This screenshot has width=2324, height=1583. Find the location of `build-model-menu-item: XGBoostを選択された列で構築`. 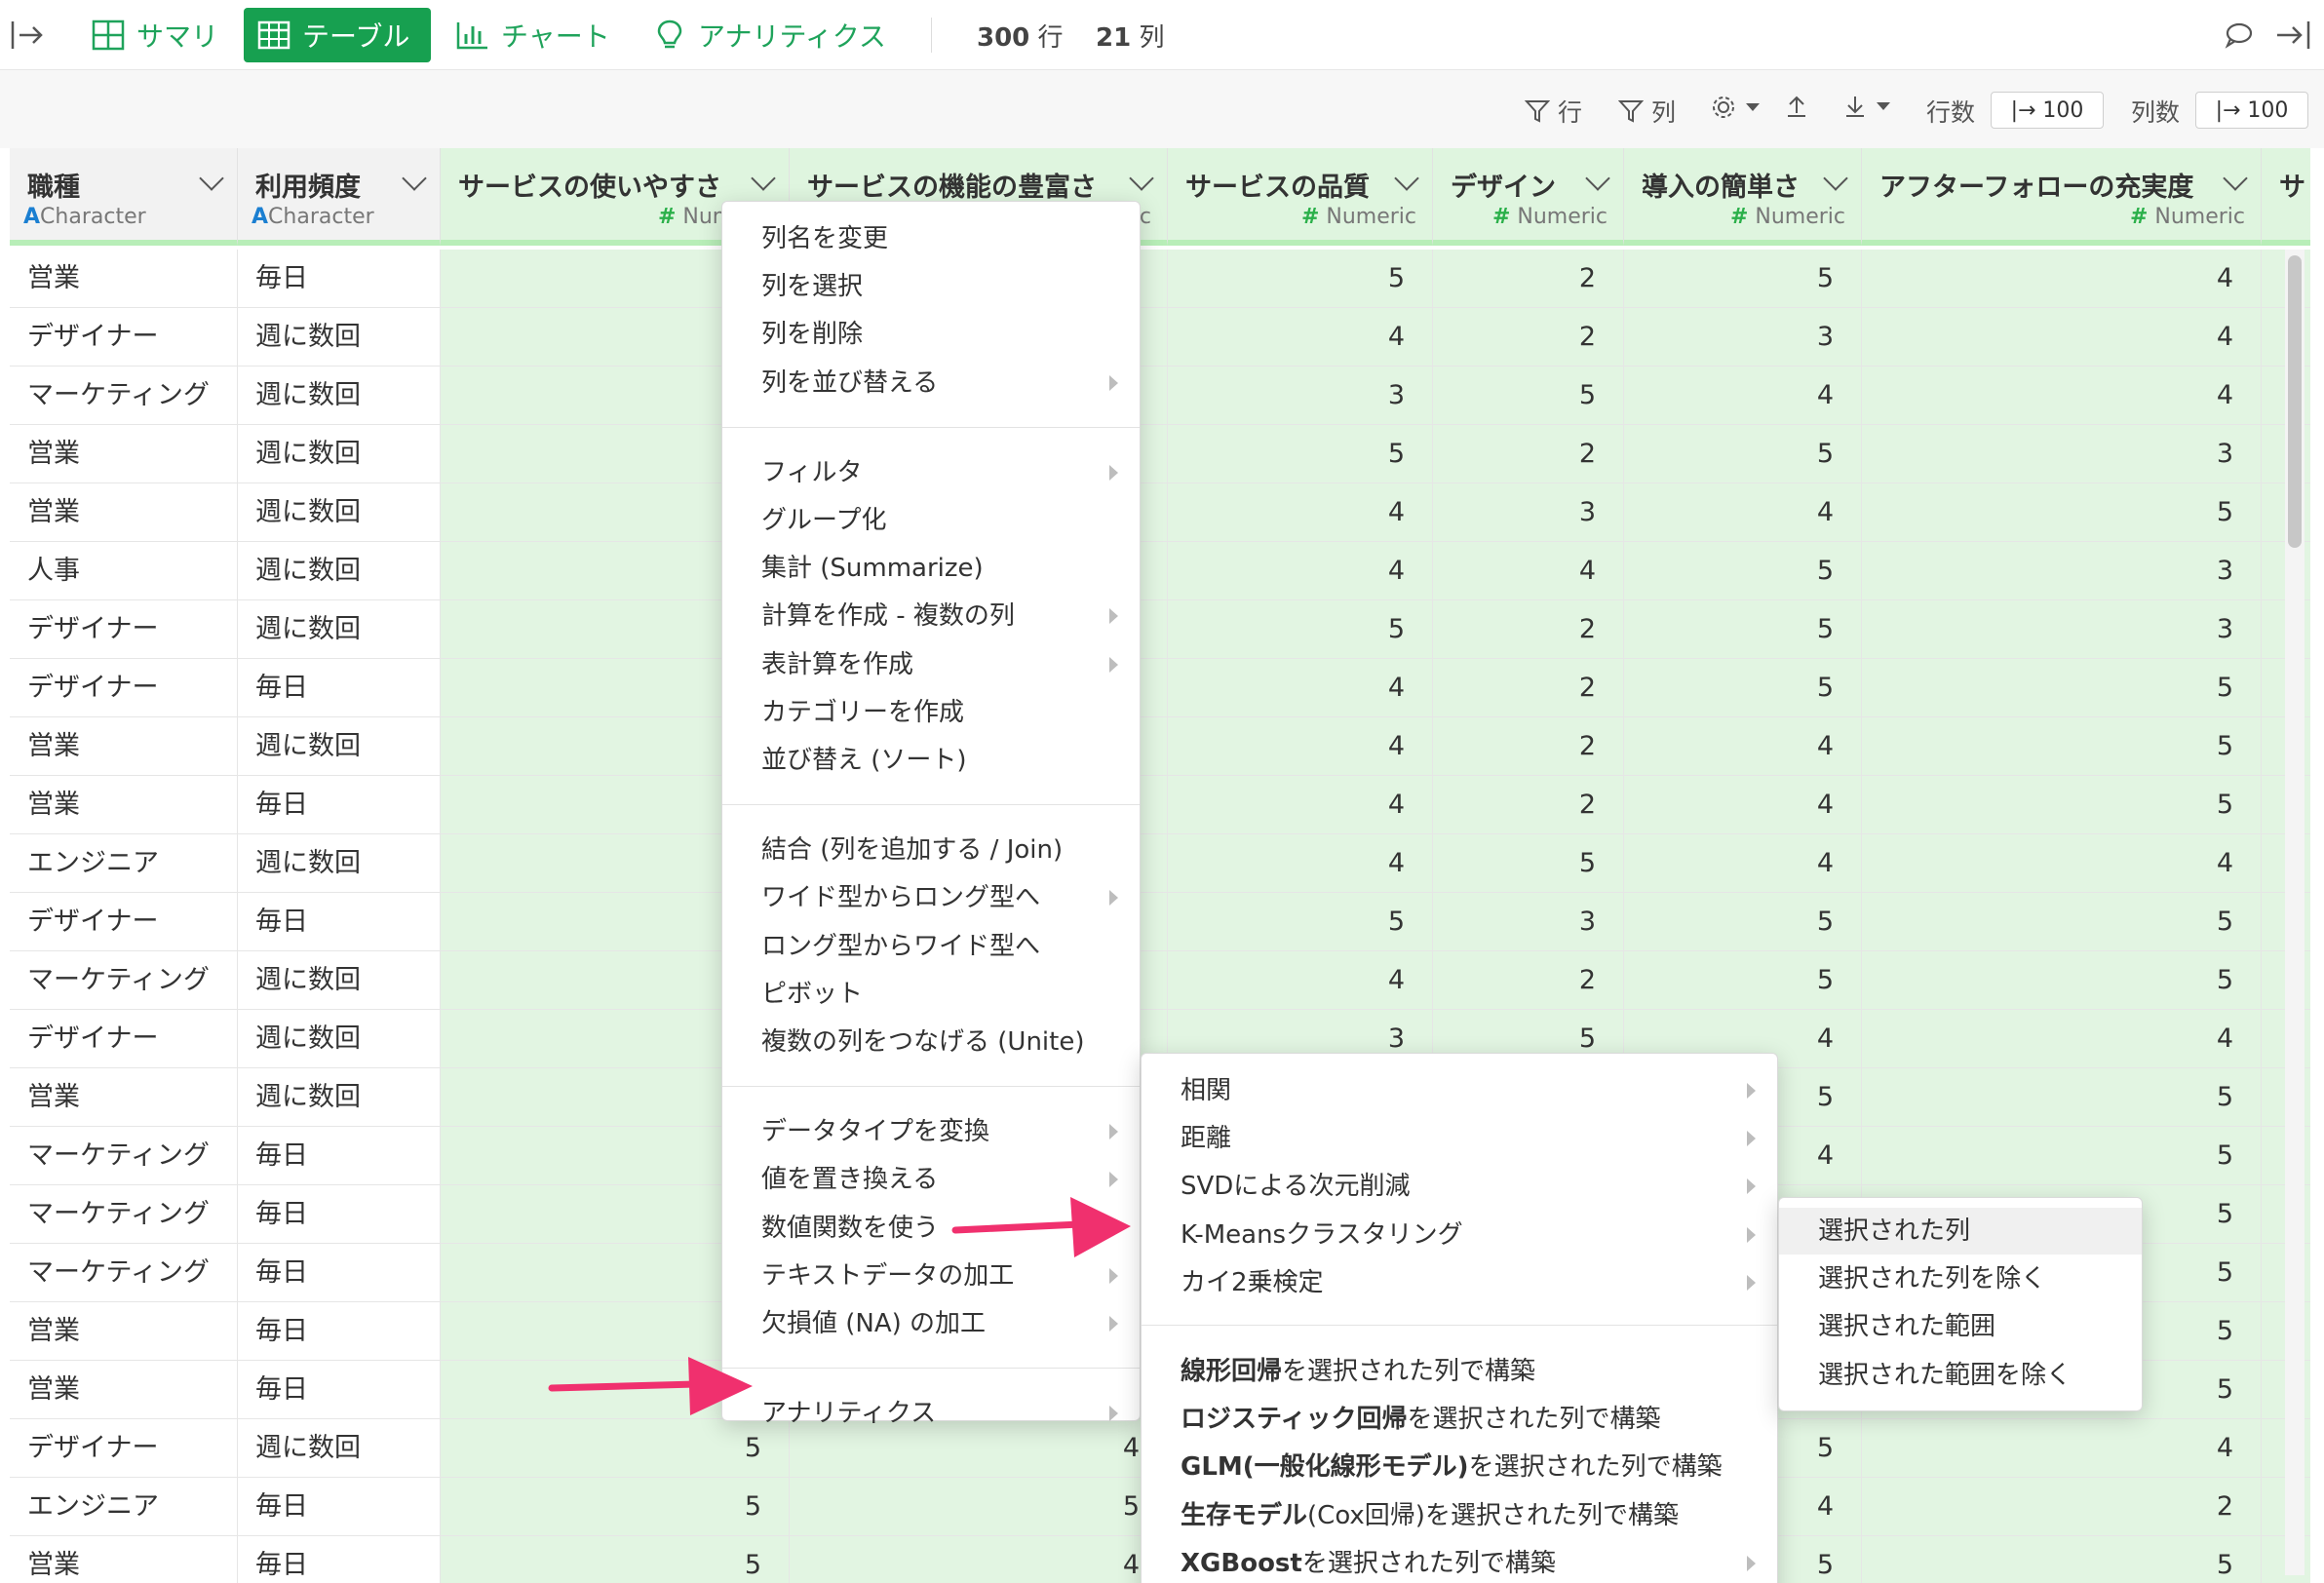

build-model-menu-item: XGBoostを選択された列で構築 is located at coordinates (1459, 1561).